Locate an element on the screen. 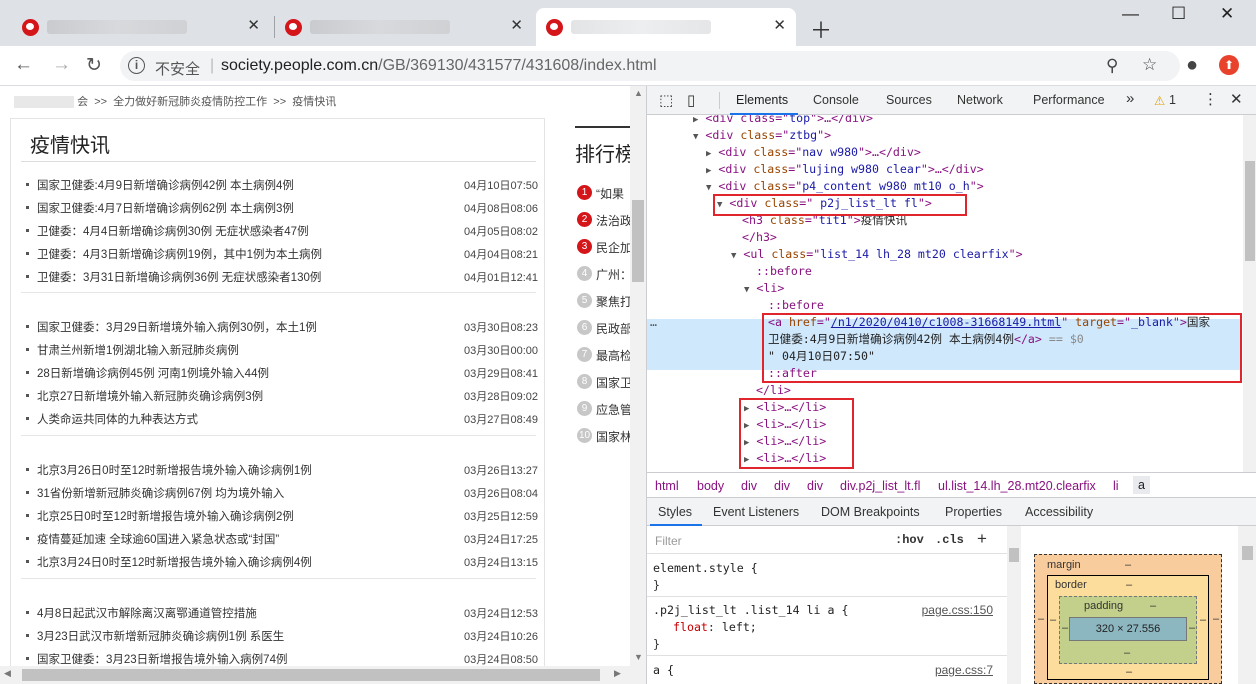 This screenshot has height=684, width=1256. browser-tab-2: ✕ is located at coordinates (404, 27).